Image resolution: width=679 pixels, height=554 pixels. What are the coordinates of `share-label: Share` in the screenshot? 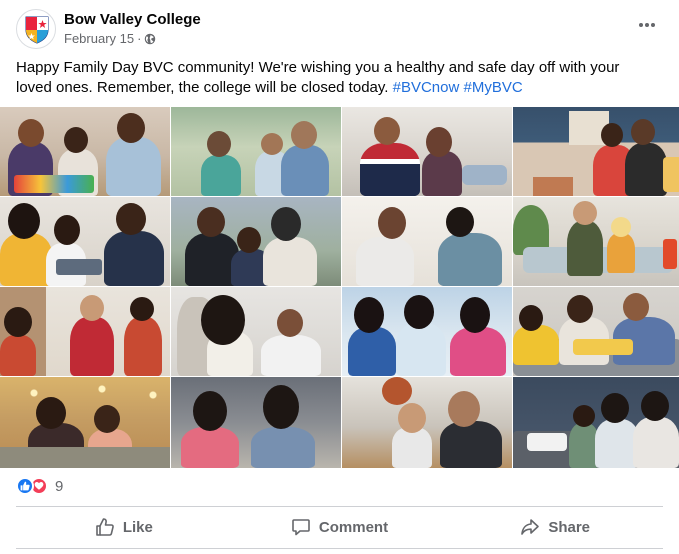 It's located at (569, 527).